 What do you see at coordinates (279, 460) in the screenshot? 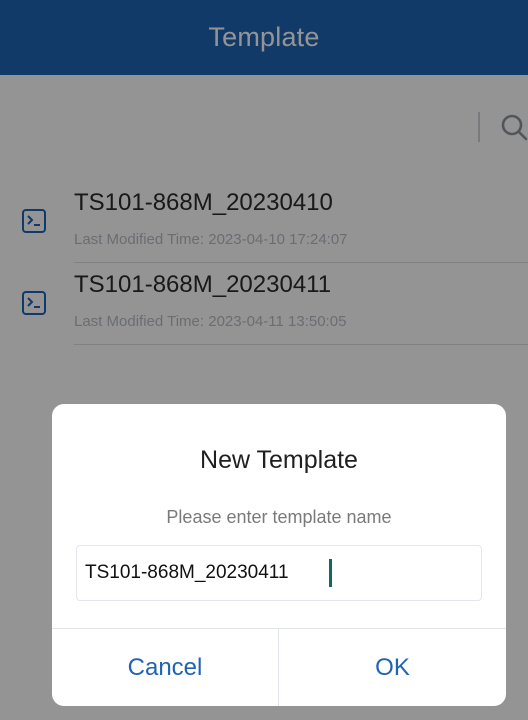
I see `dialog-title: New Template` at bounding box center [279, 460].